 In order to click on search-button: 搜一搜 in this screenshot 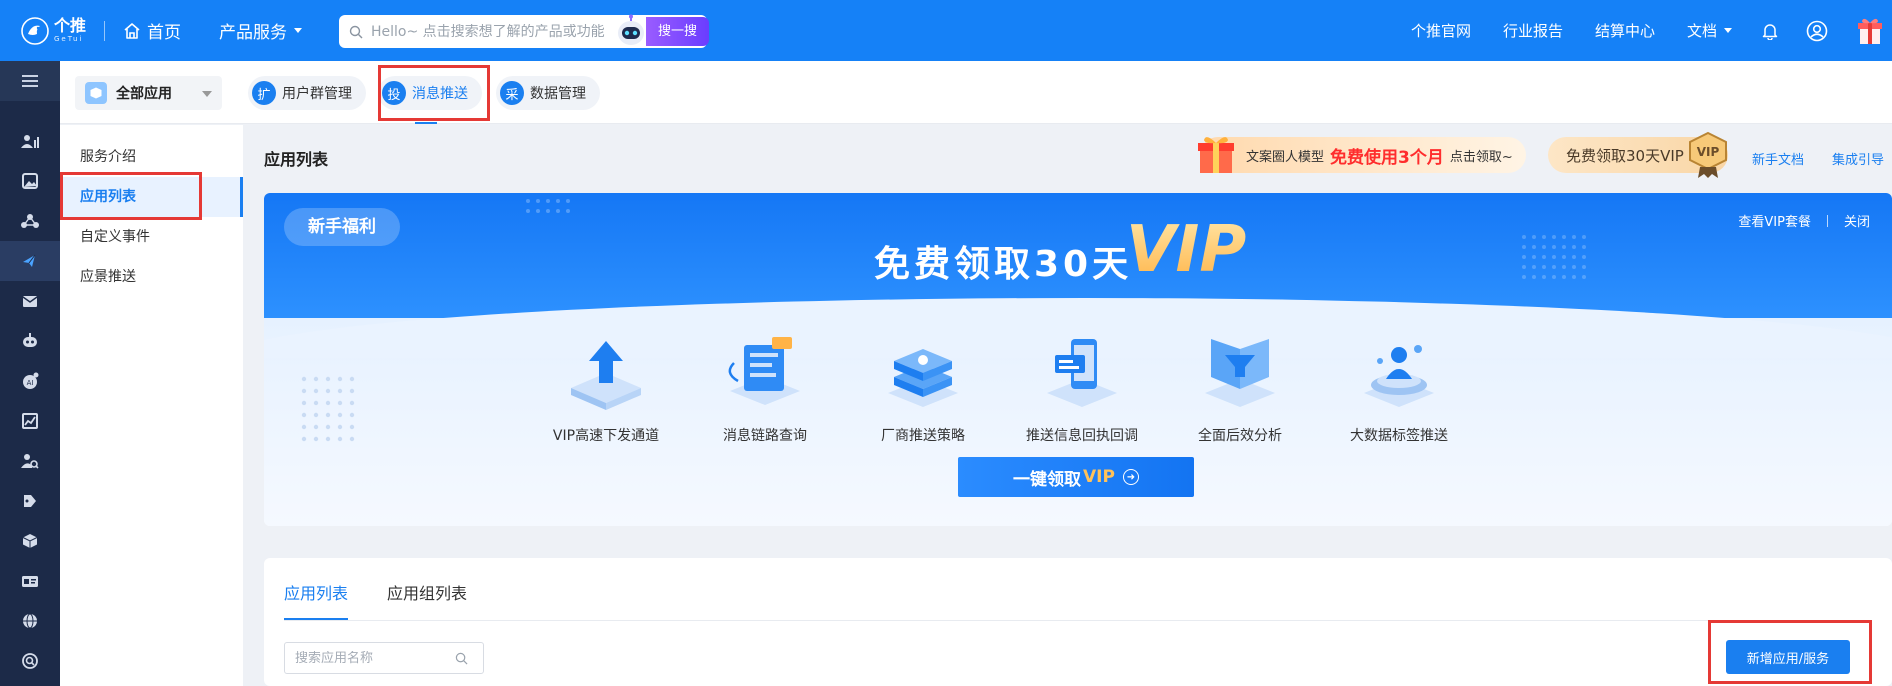, I will do `click(677, 31)`.